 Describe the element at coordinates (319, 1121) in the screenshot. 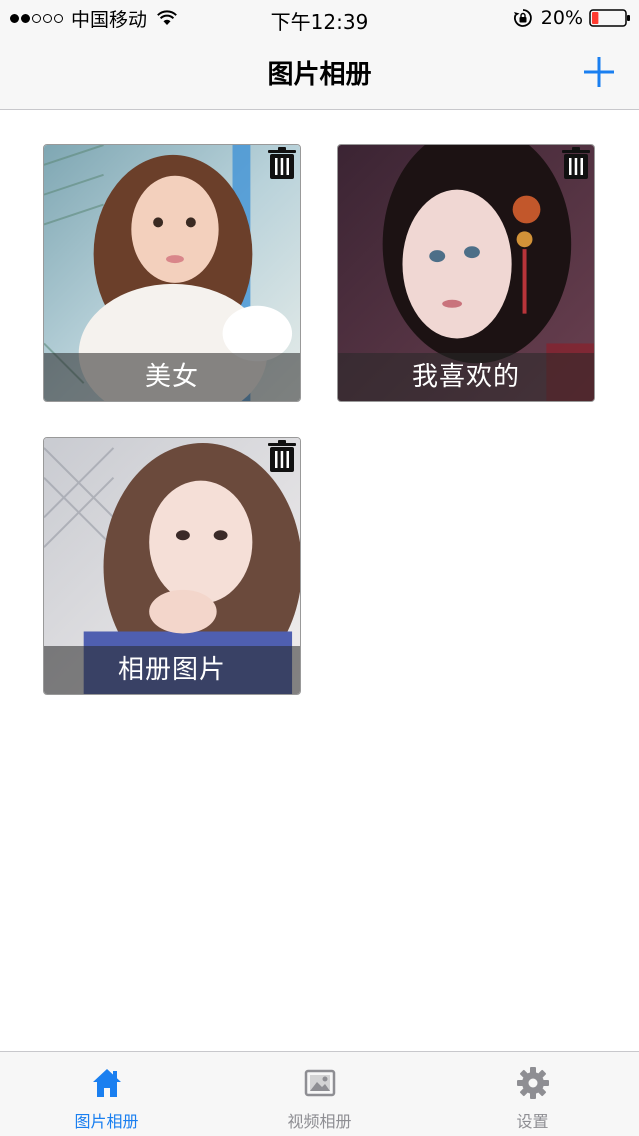

I see `tab-label: 视频相册` at that location.